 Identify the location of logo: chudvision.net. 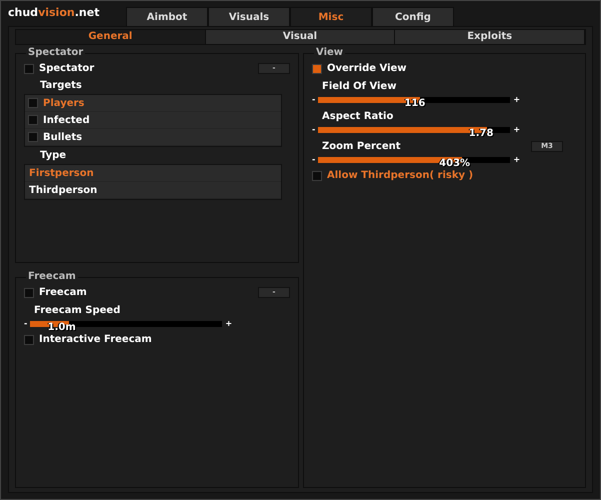
(54, 13).